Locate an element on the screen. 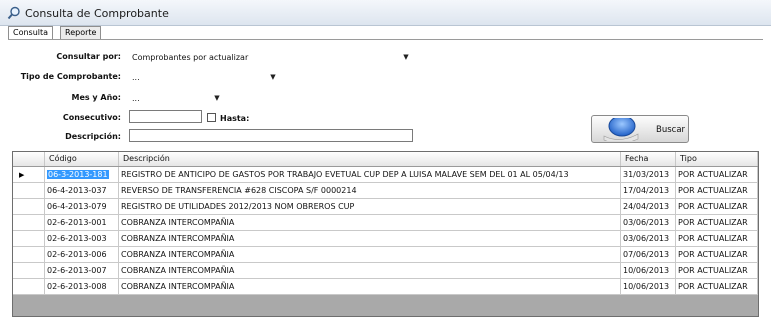 The width and height of the screenshot is (771, 323). hasta-label: Hasta: is located at coordinates (235, 118).